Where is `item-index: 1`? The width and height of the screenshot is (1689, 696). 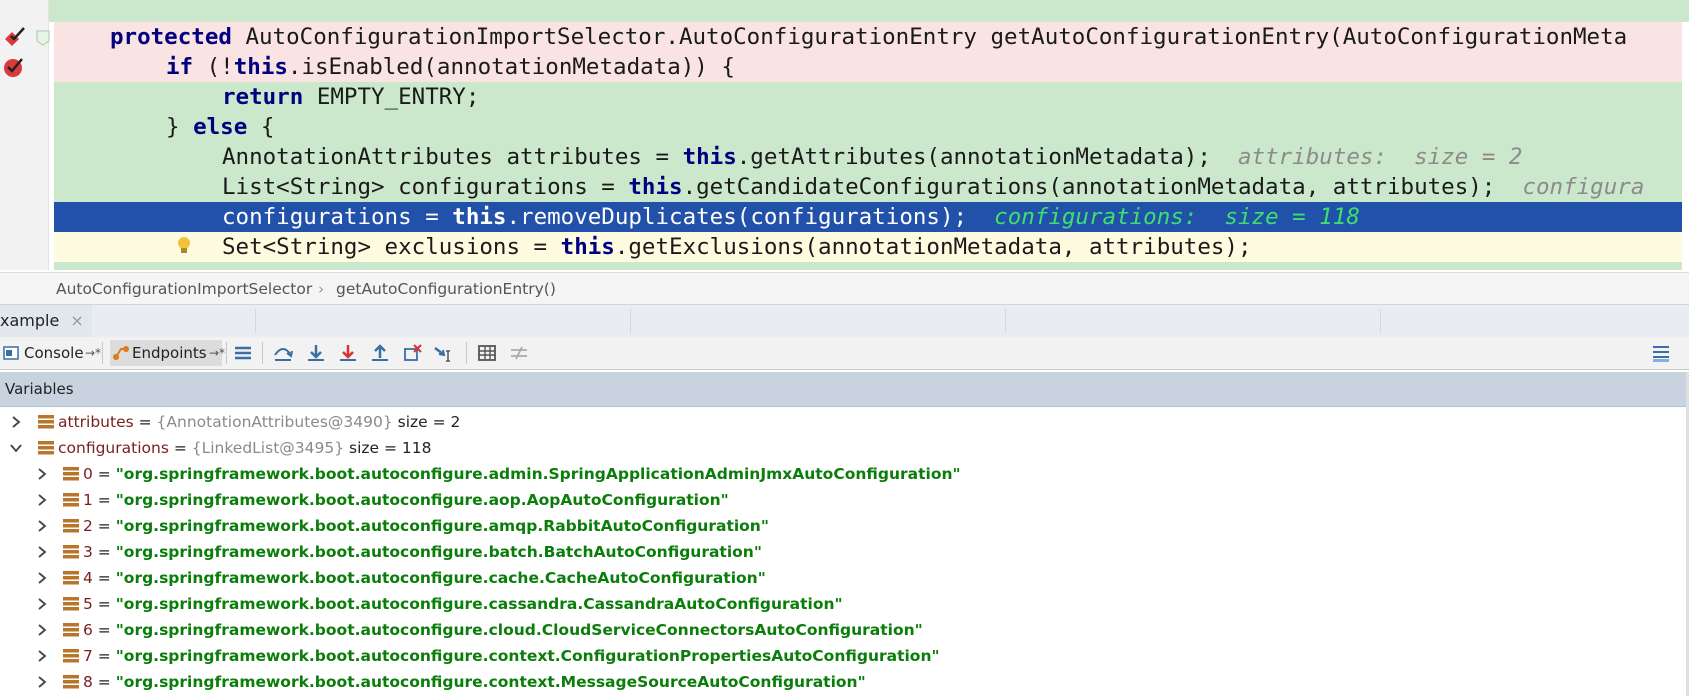 item-index: 1 is located at coordinates (88, 500).